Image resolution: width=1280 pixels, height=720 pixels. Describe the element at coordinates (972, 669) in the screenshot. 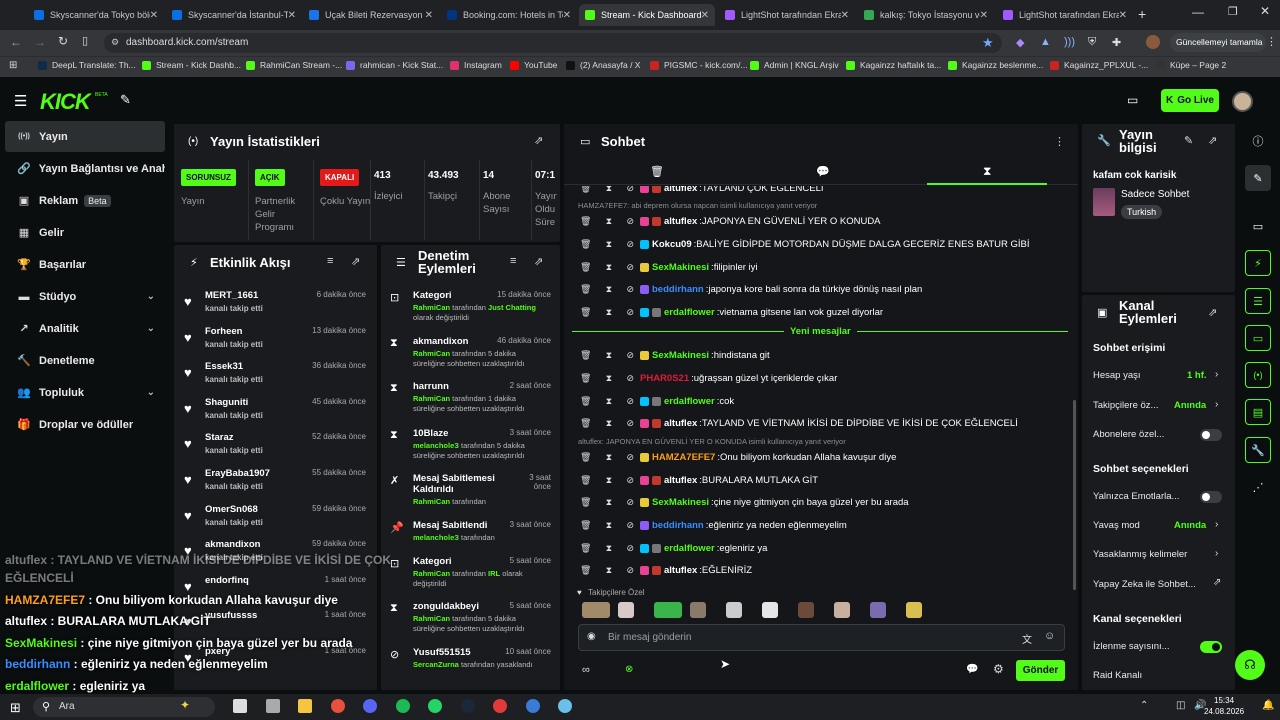

I see `chat-bubble-small-icon: 💬` at that location.